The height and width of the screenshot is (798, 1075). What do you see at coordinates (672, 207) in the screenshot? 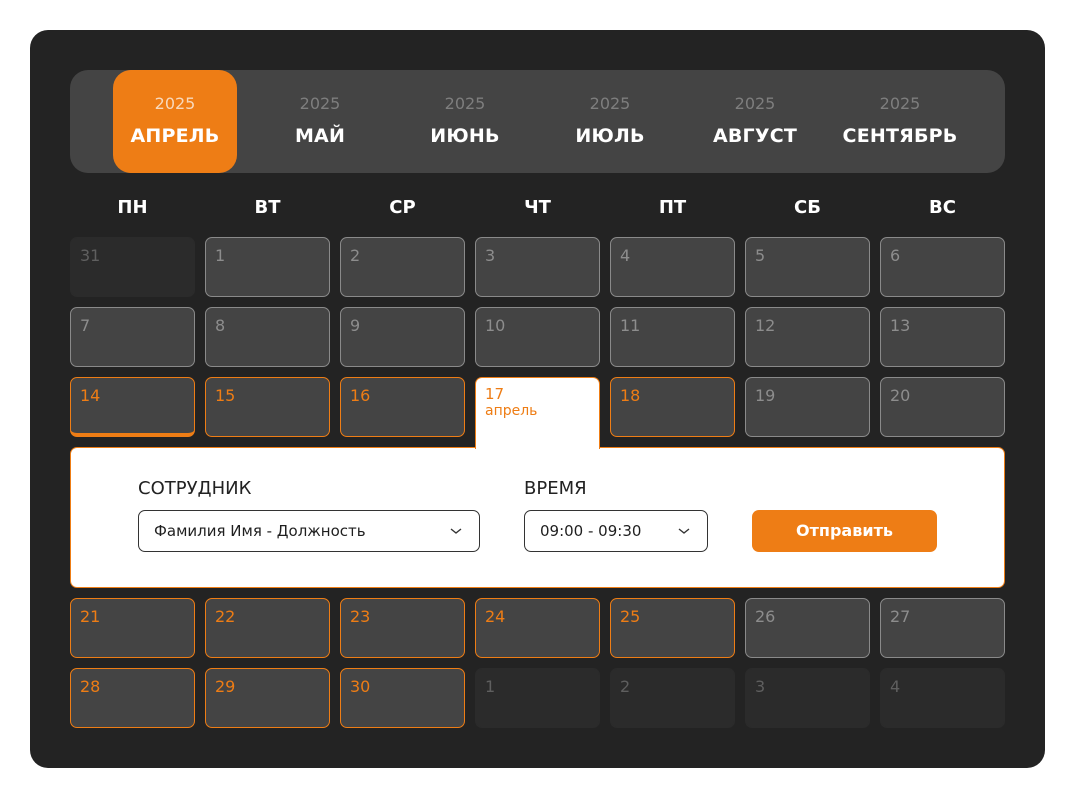
I see `weekday-header: ПТ` at bounding box center [672, 207].